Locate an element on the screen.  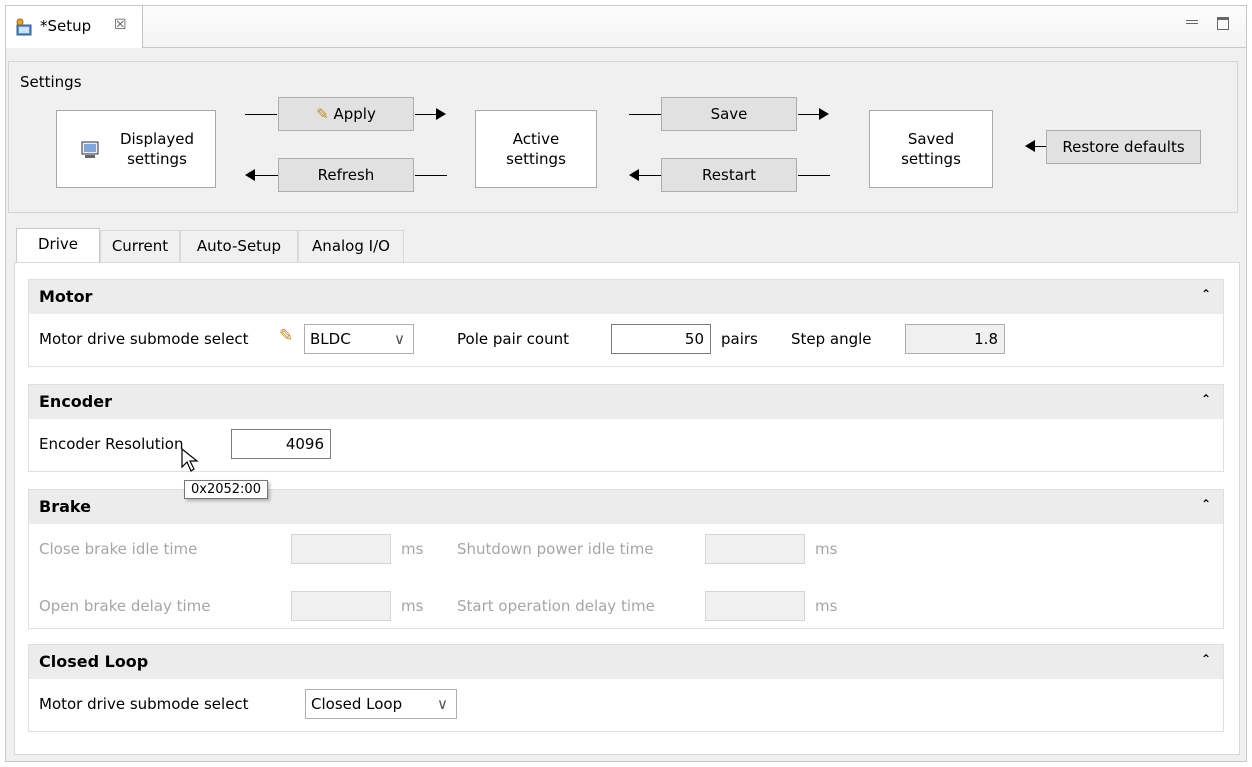
tab-auto-setup: Auto-Setup is located at coordinates (239, 246).